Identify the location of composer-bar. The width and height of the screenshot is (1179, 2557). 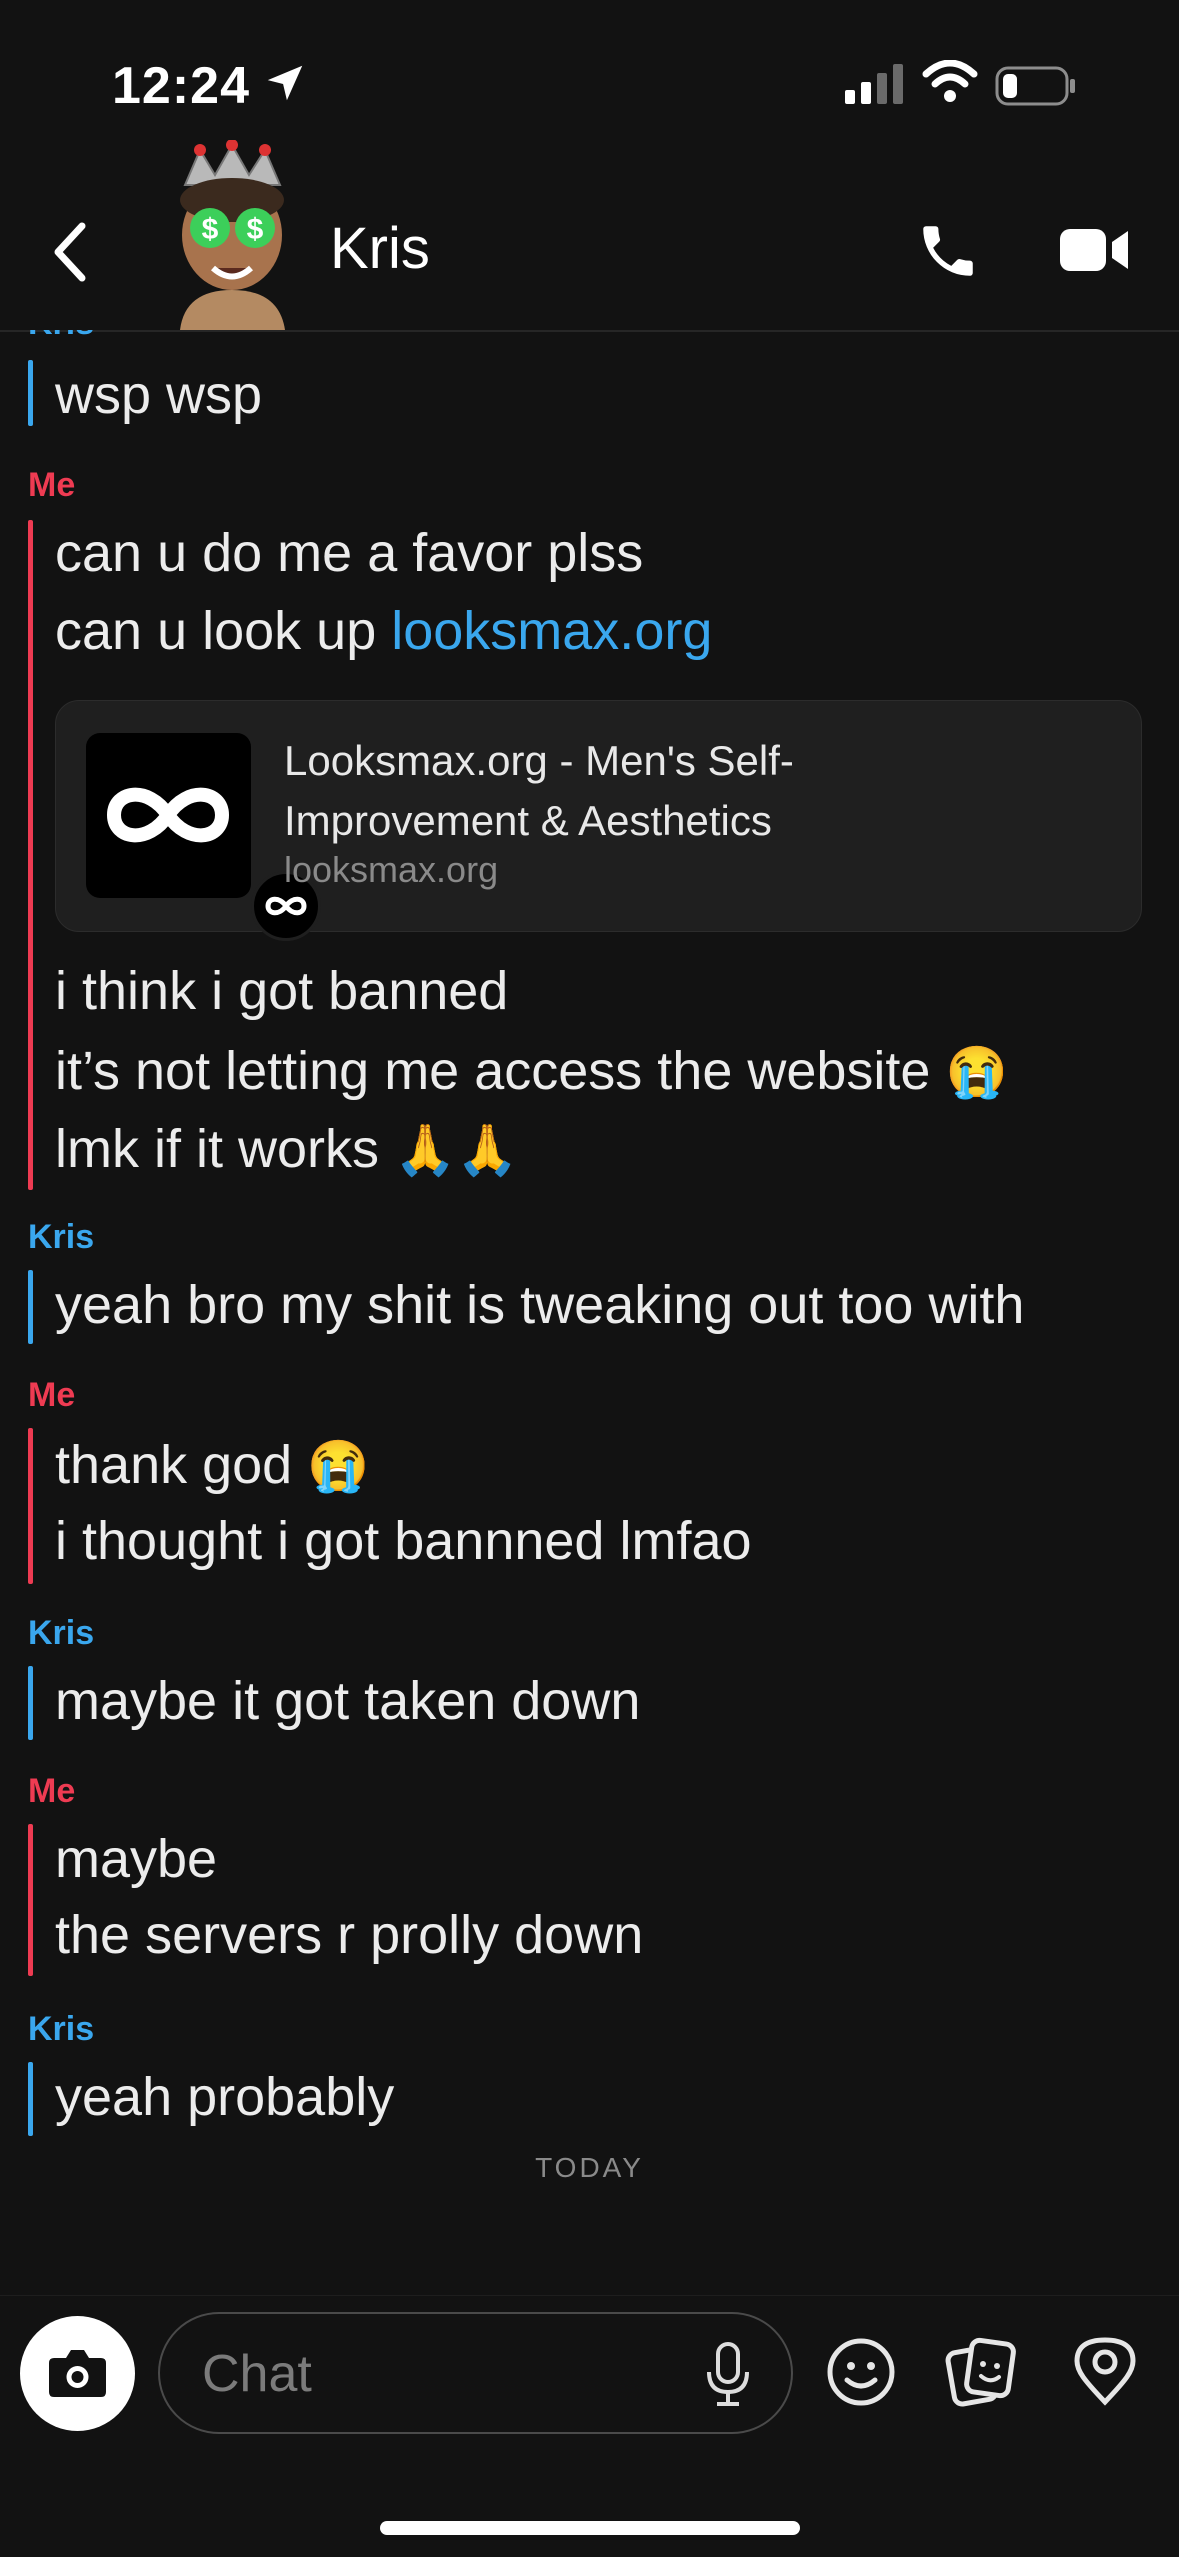
(589, 2426).